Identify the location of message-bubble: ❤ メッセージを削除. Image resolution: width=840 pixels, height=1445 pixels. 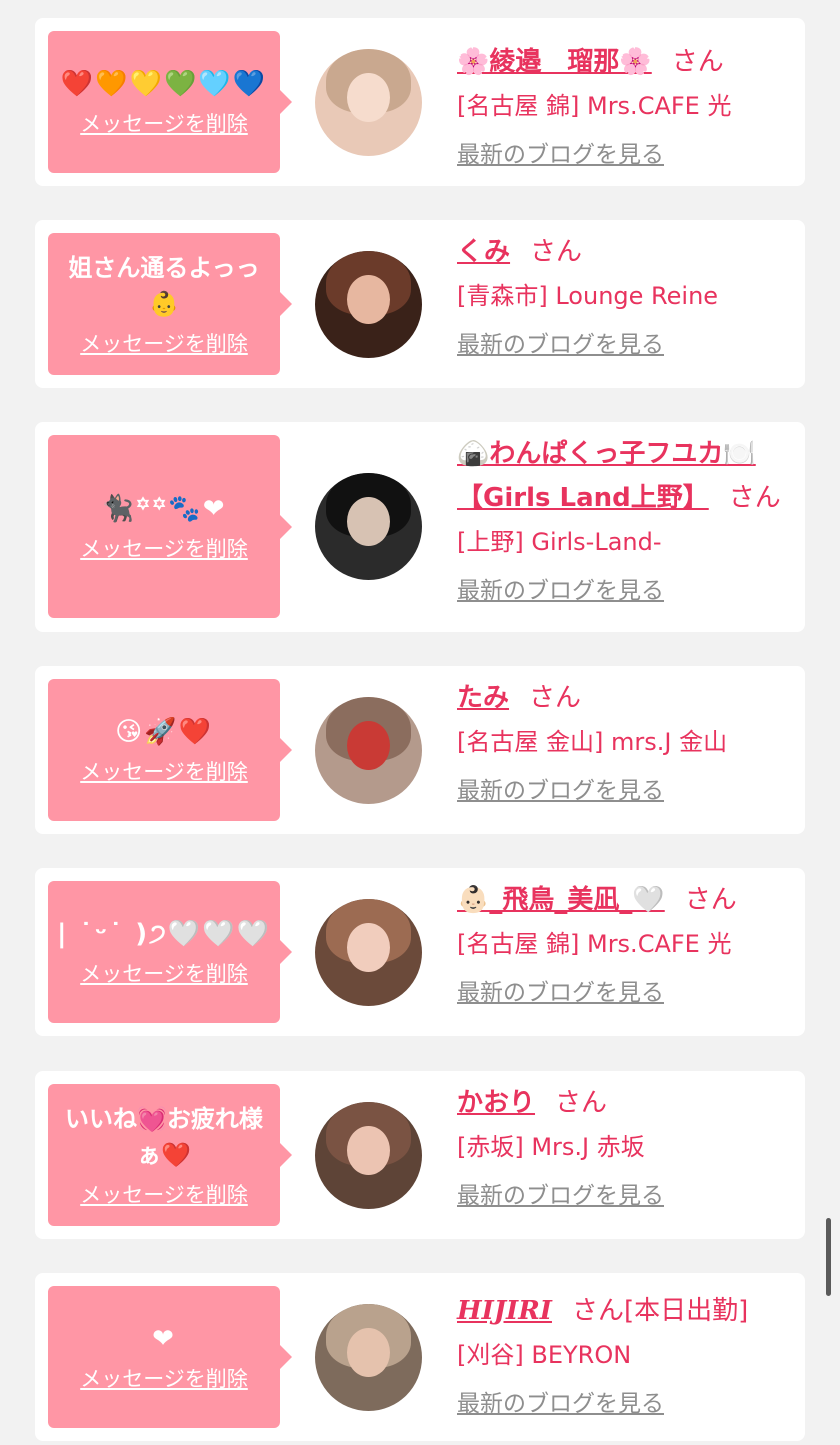
(170, 1357).